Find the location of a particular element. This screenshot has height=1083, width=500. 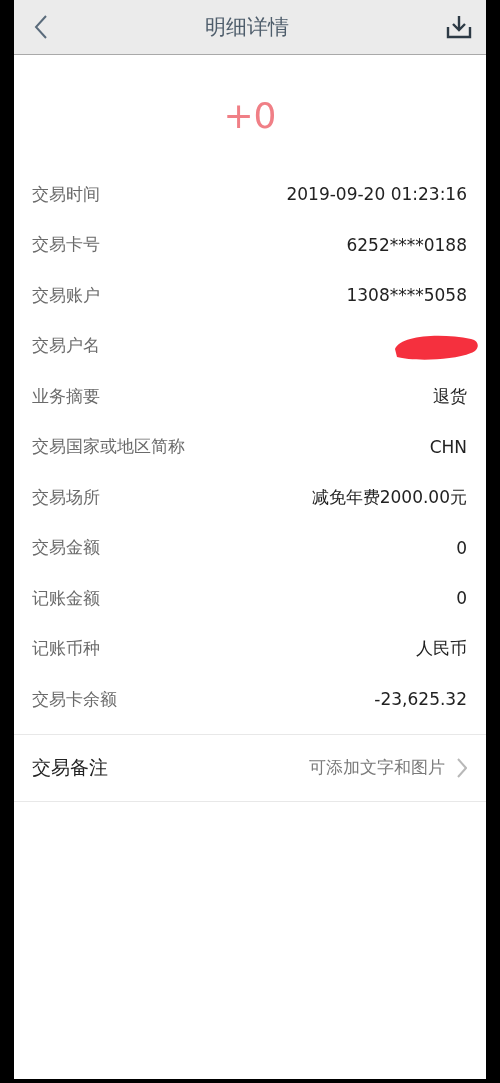

detail-value: -23,625.32 is located at coordinates (420, 699).